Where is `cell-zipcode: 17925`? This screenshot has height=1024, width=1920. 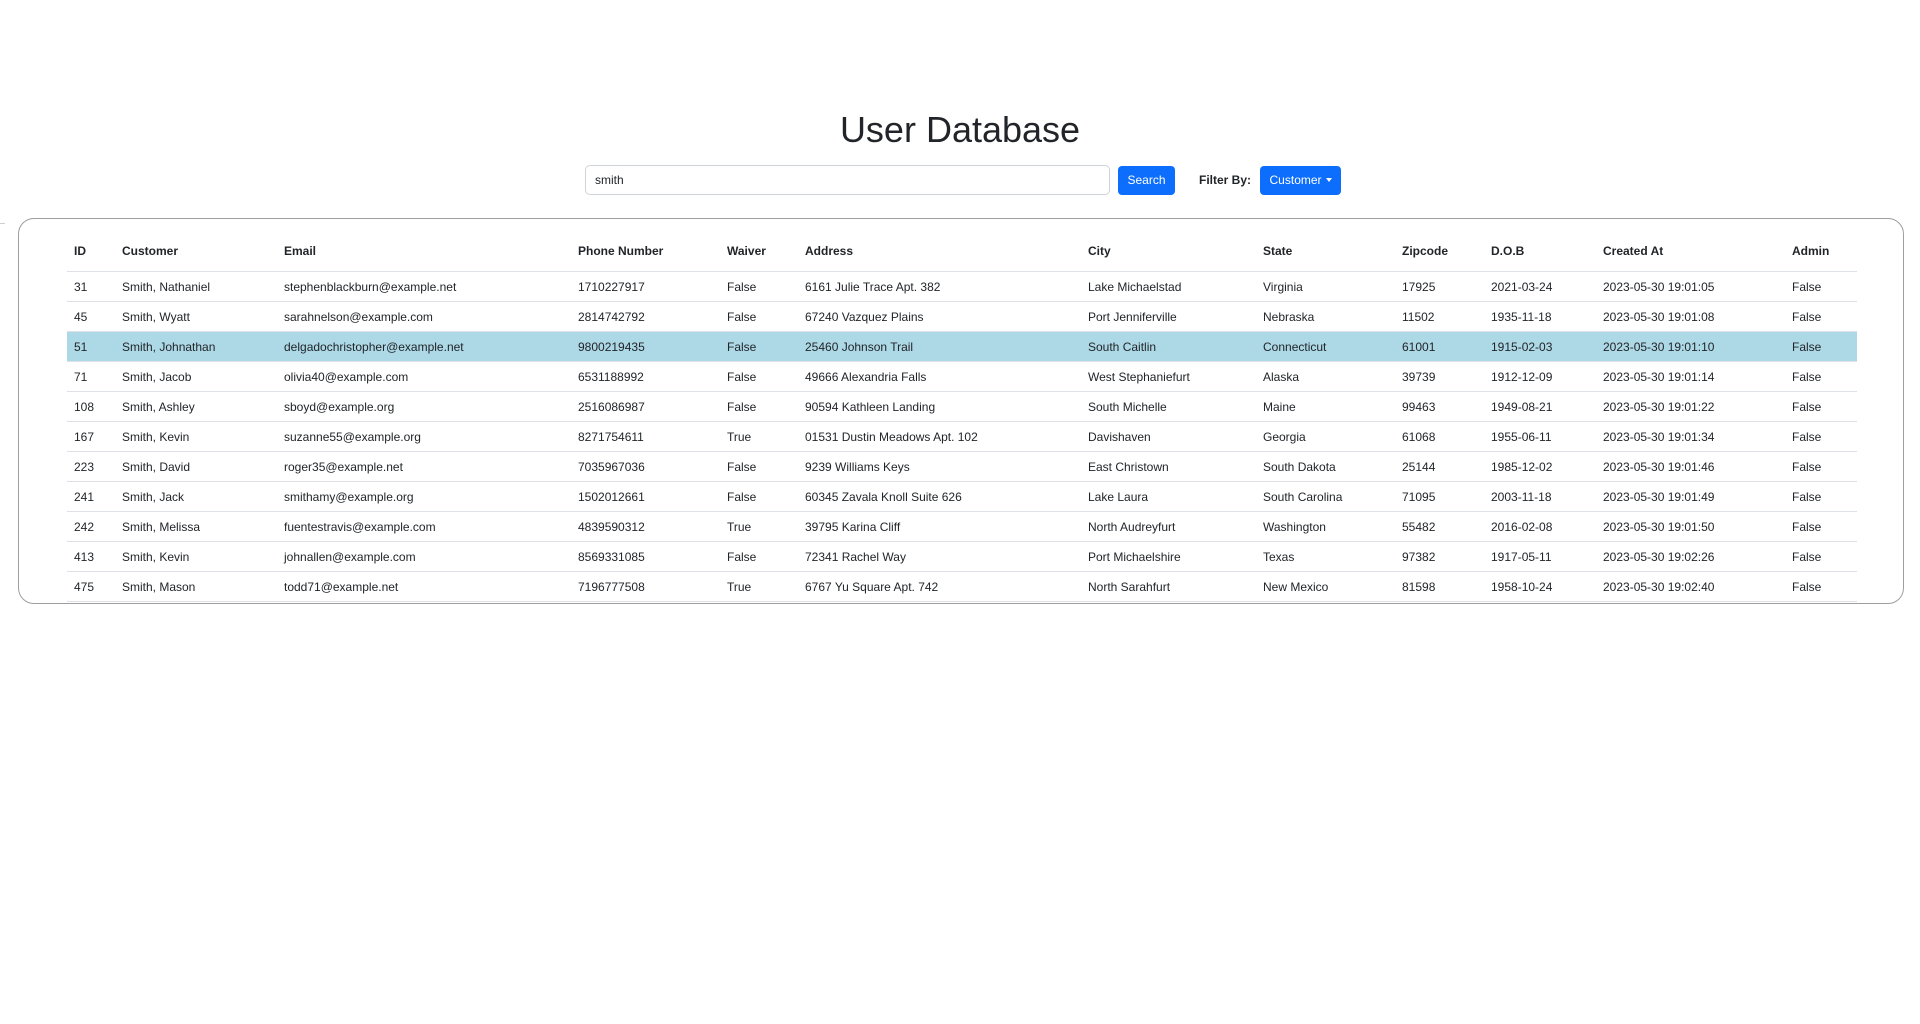 cell-zipcode: 17925 is located at coordinates (1439, 286).